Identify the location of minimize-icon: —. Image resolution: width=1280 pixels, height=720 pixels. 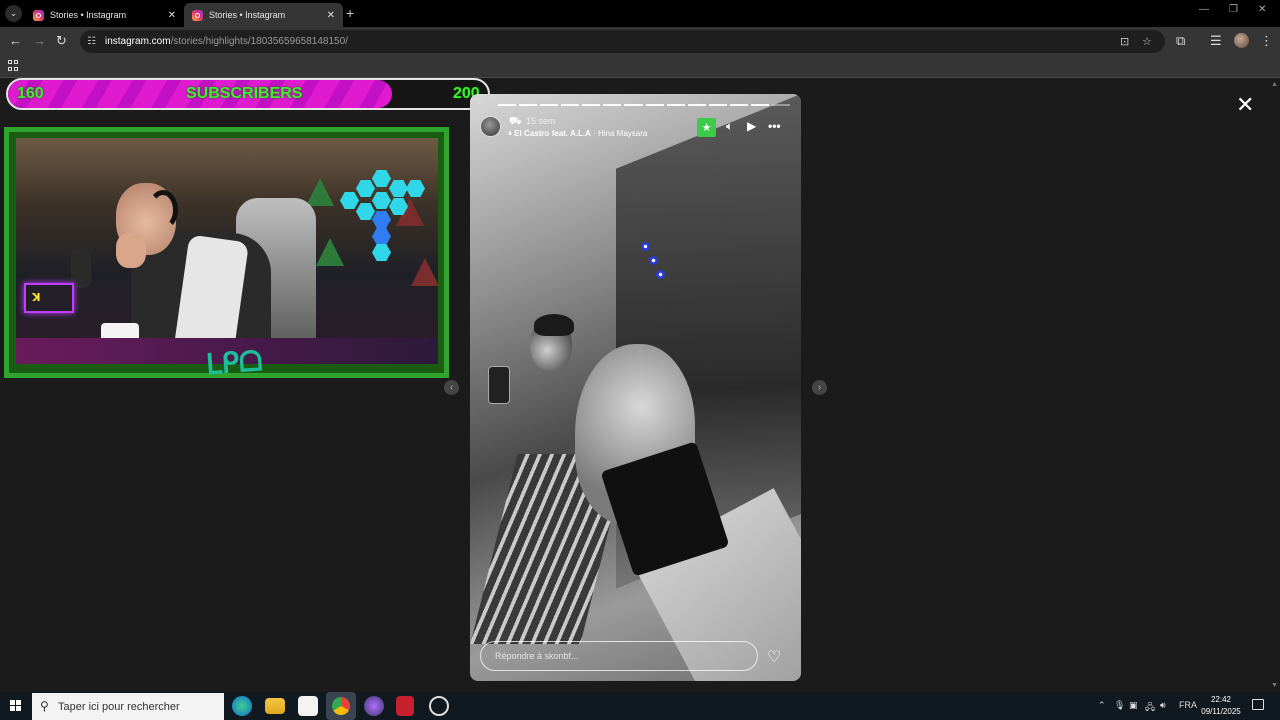
(1204, 9).